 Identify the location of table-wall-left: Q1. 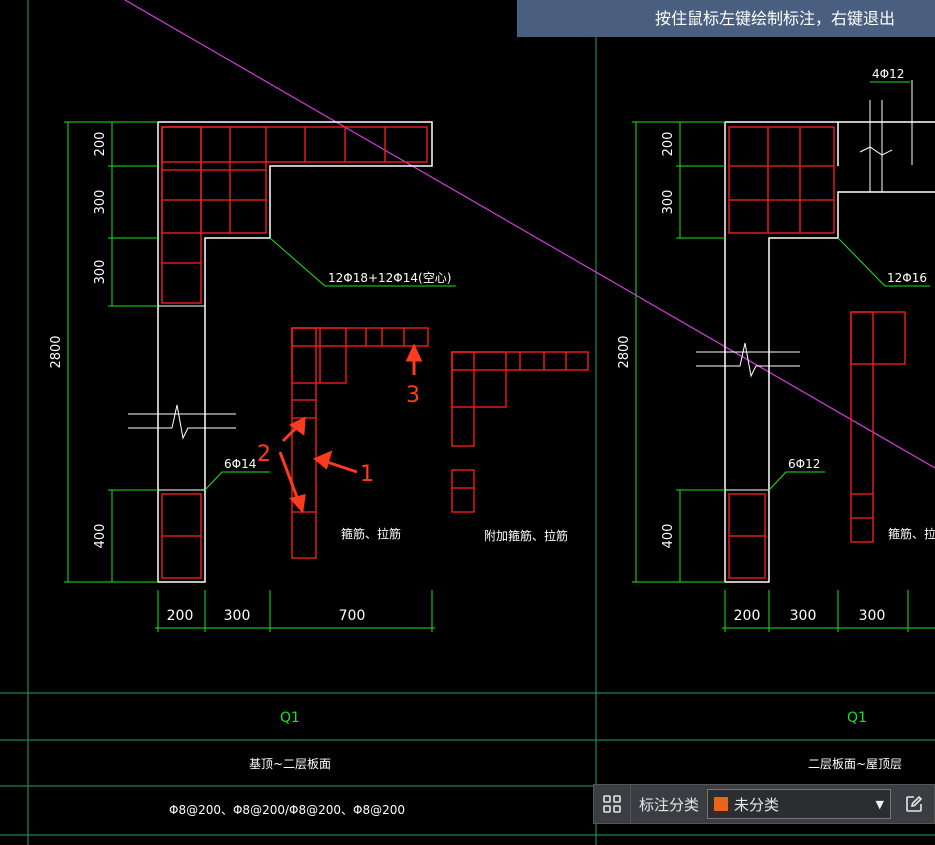
(290, 718).